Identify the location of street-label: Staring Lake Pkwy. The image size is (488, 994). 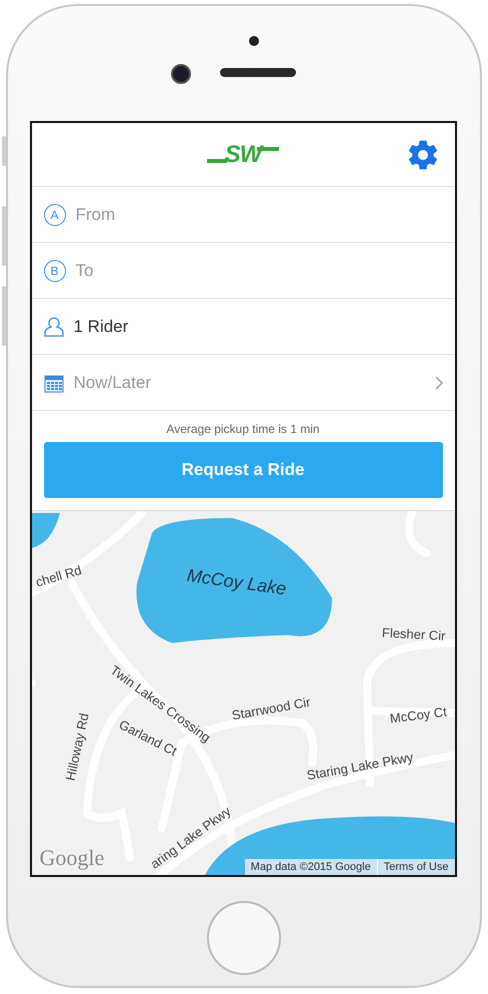
(359, 766).